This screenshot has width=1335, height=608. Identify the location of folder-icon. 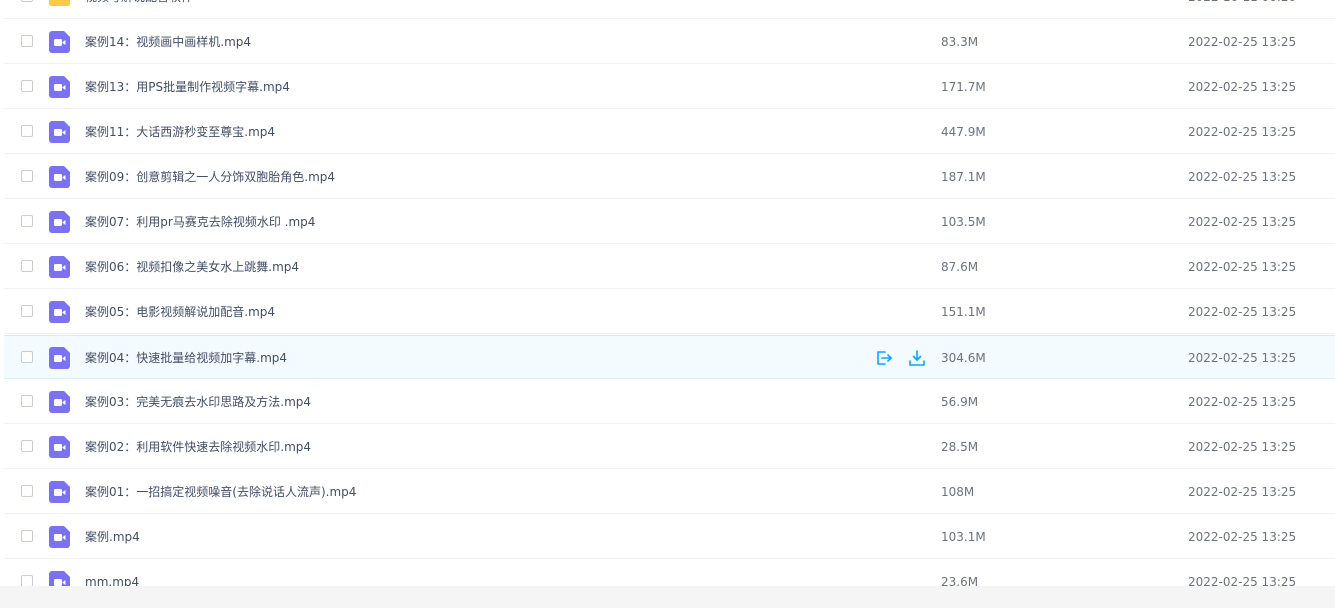
(59, 3).